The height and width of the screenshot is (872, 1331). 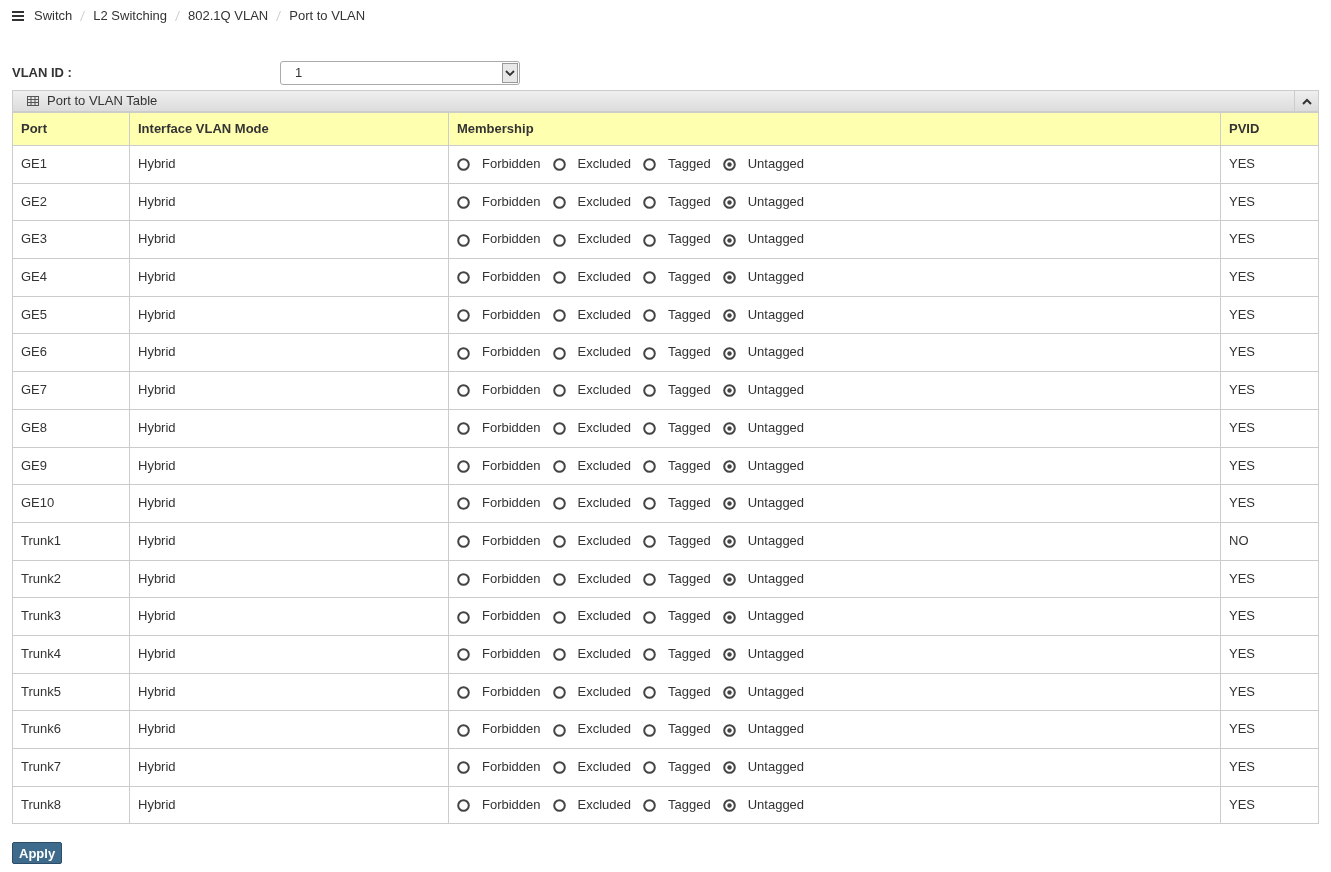 What do you see at coordinates (18, 15) in the screenshot?
I see `menu-icon` at bounding box center [18, 15].